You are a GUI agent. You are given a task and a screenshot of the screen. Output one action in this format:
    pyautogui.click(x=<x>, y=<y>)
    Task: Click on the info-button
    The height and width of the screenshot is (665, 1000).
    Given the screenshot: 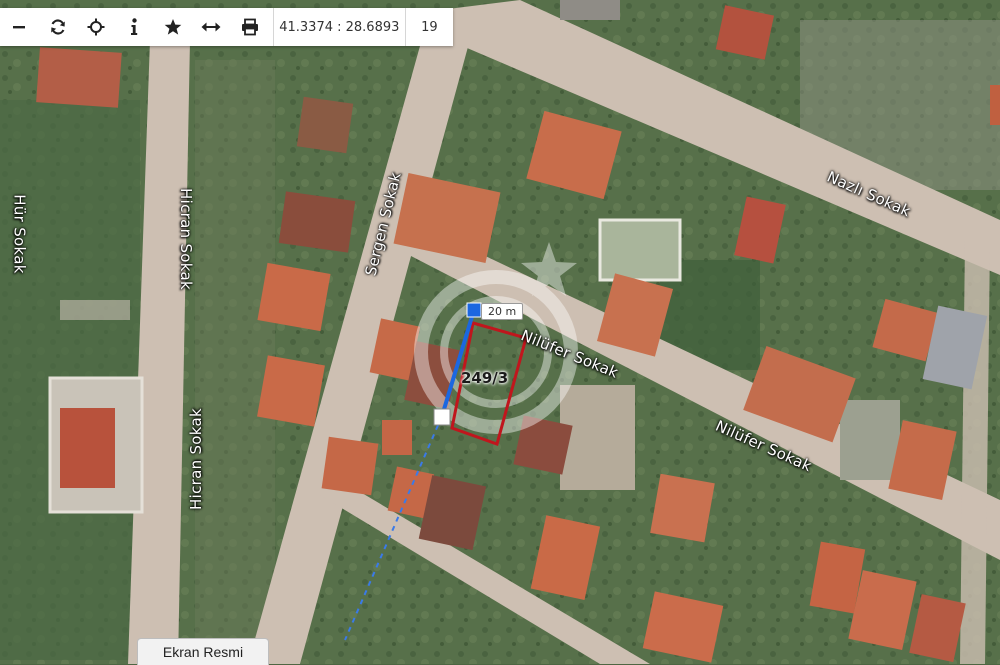 What is the action you would take?
    pyautogui.click(x=134, y=27)
    